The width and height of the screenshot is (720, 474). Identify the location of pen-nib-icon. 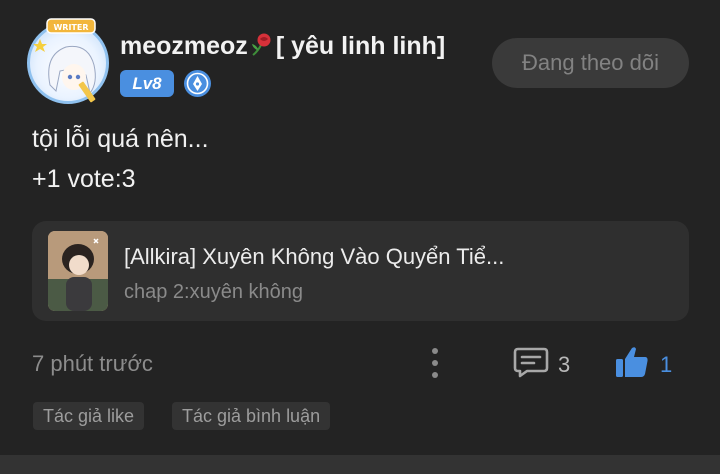
(197, 83).